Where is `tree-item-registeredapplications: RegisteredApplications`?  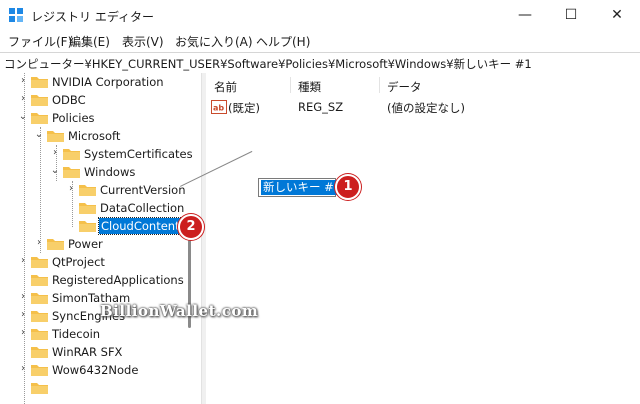 tree-item-registeredapplications: RegisteredApplications is located at coordinates (100, 280).